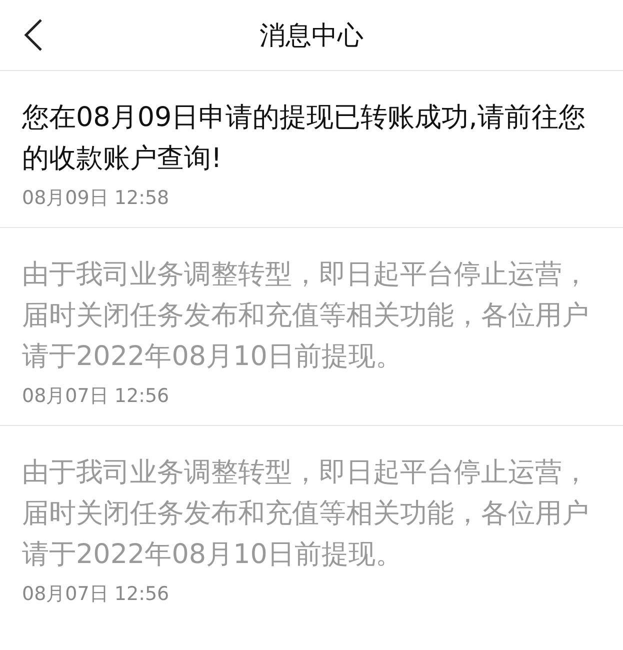 This screenshot has width=623, height=650. What do you see at coordinates (33, 35) in the screenshot?
I see `back-chevron-icon` at bounding box center [33, 35].